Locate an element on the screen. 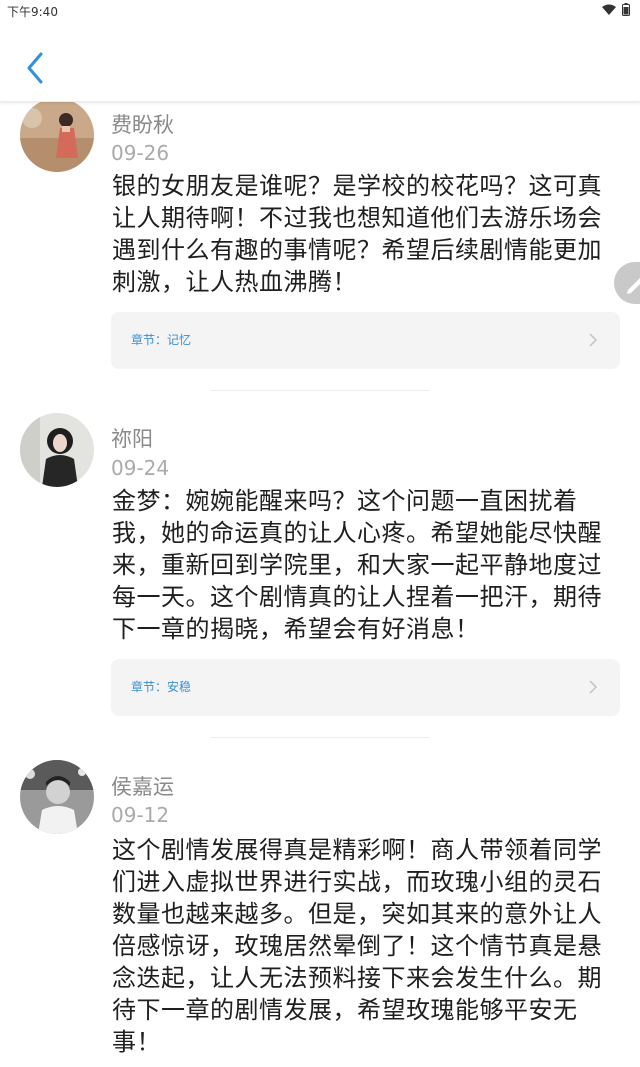 The height and width of the screenshot is (1067, 640). chapter-label: 章节：记忆 is located at coordinates (161, 340).